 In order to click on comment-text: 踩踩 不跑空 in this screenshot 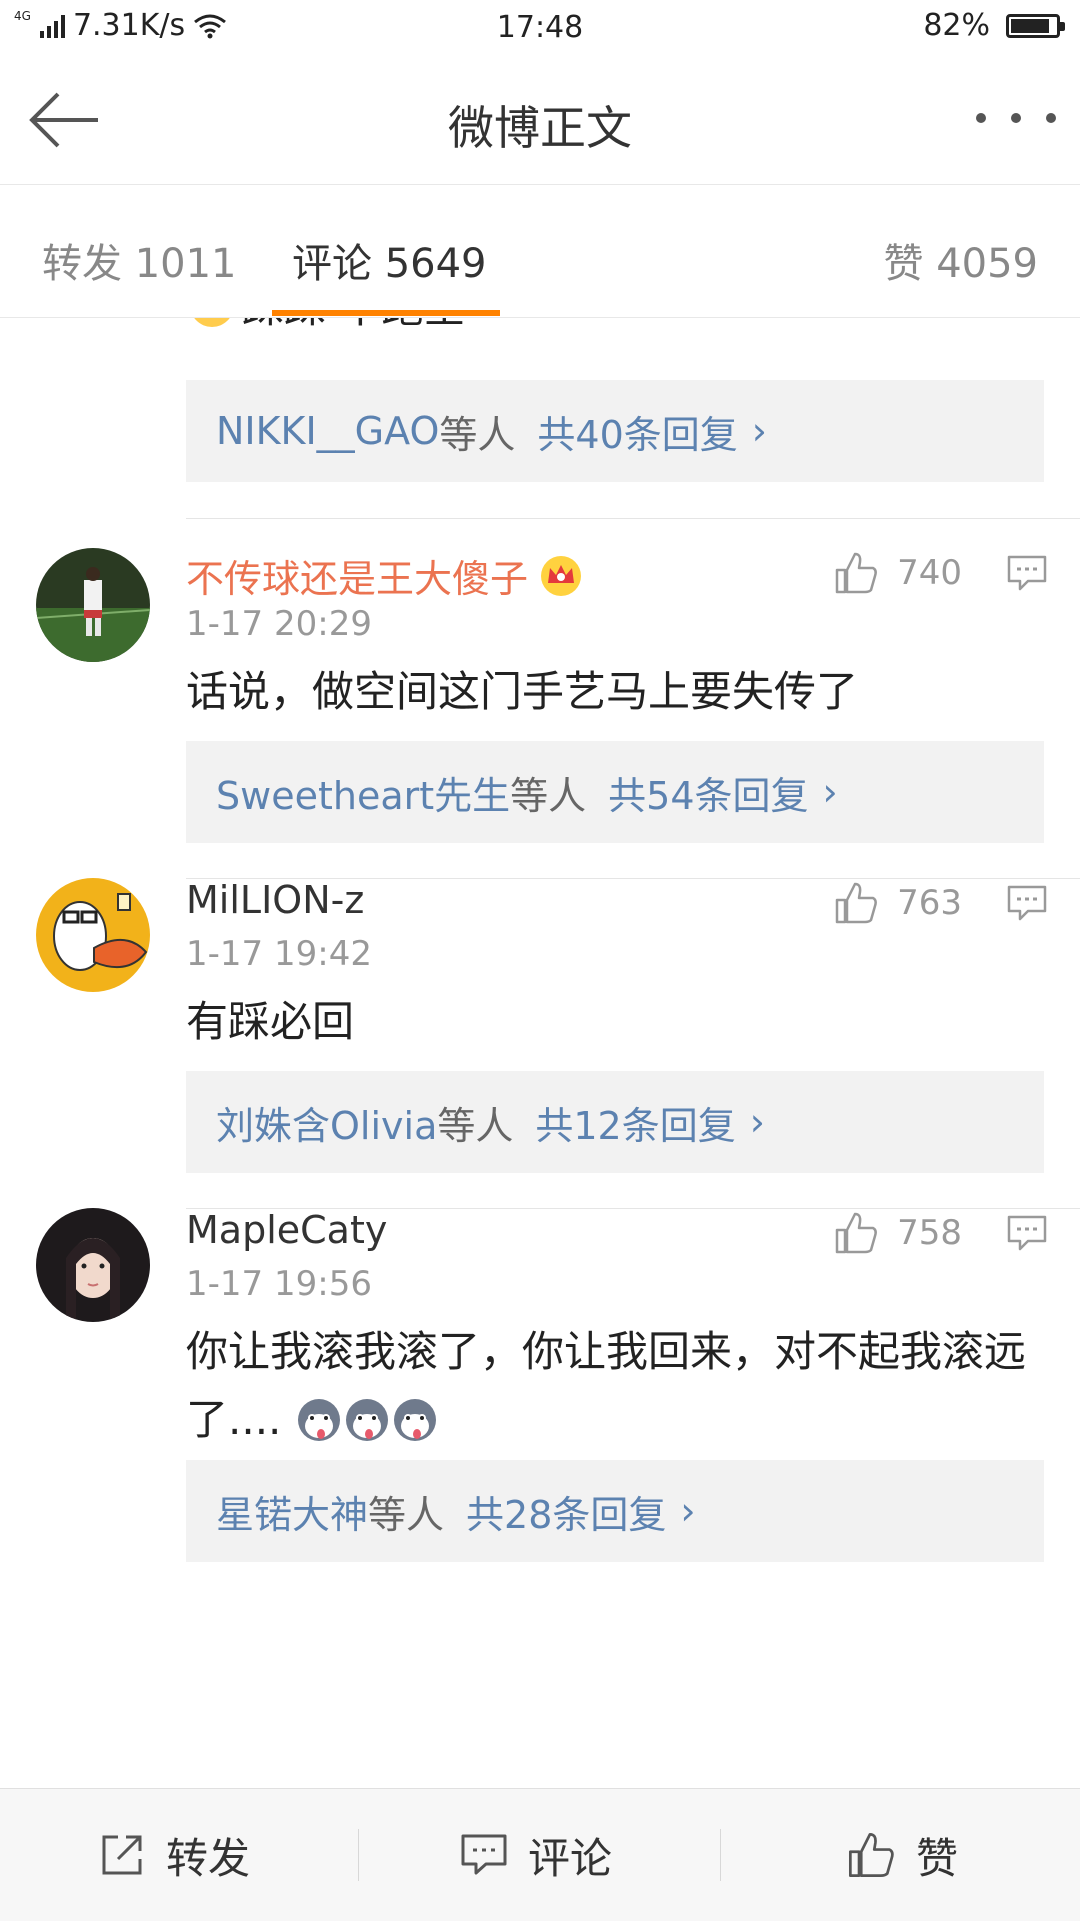, I will do `click(353, 326)`.